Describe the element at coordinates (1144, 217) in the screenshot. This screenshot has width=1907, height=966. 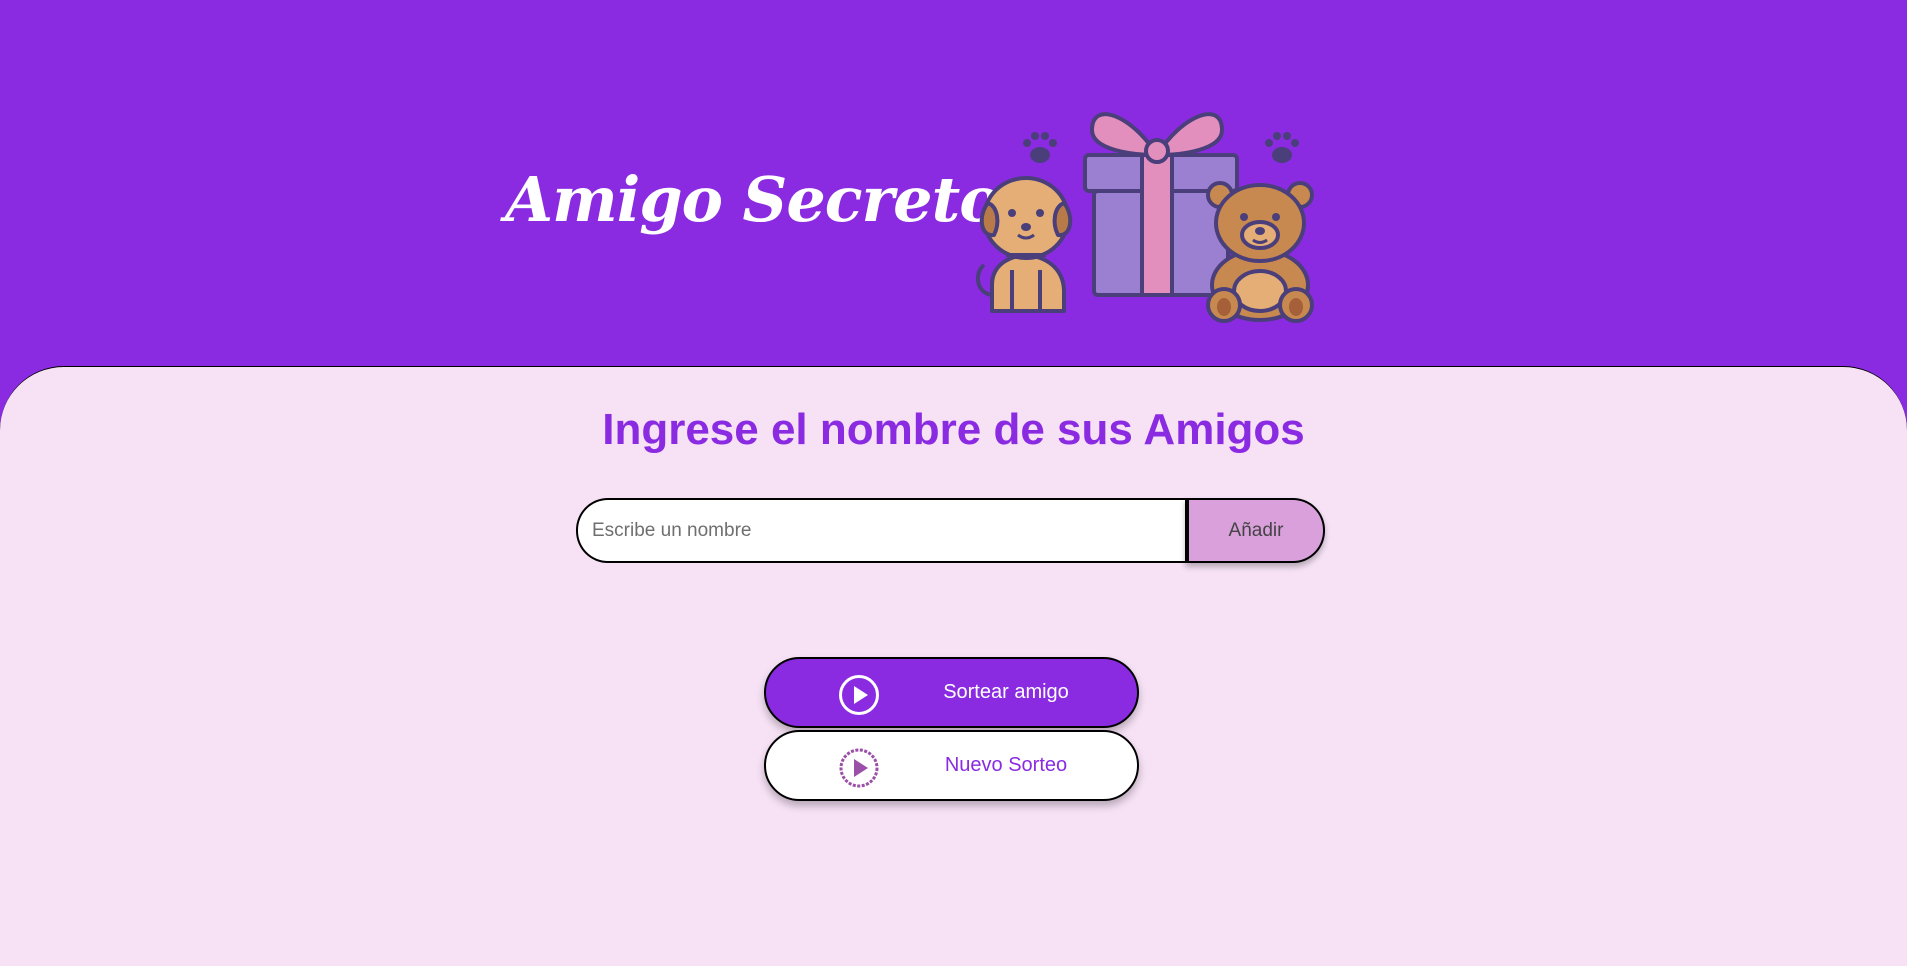
I see `gift-puppy-bear-illustration` at that location.